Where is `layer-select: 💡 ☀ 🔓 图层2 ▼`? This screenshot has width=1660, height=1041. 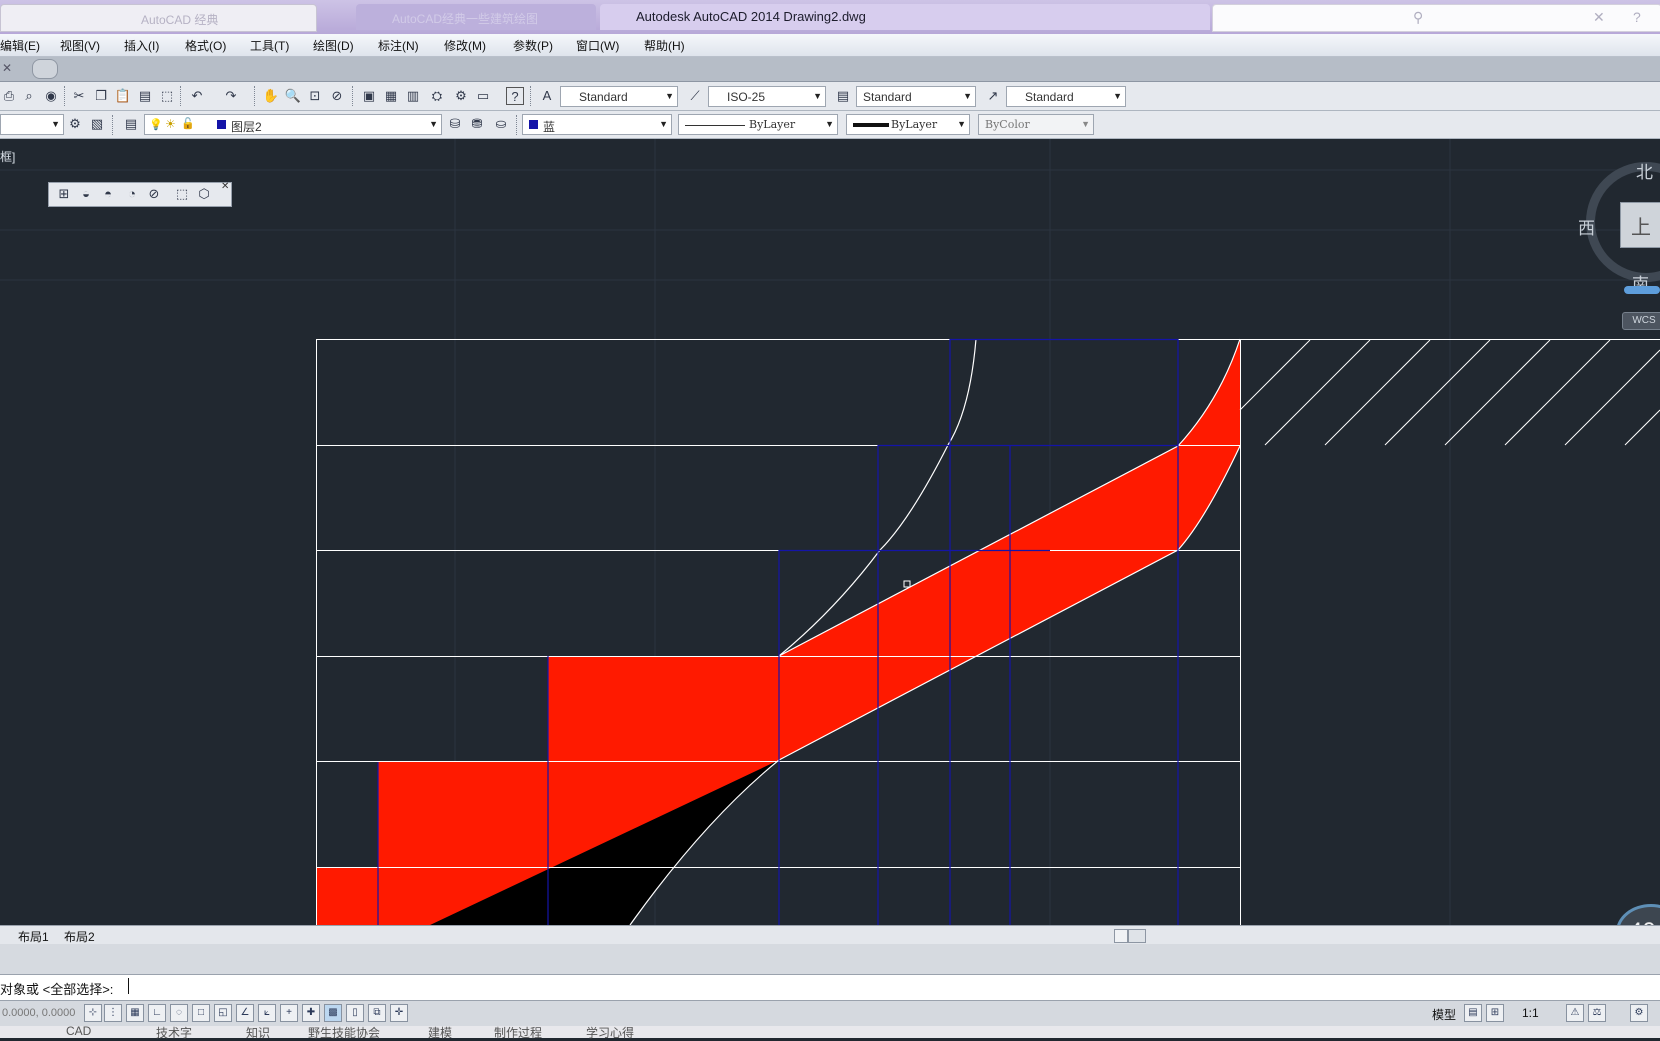
layer-select: 💡 ☀ 🔓 图层2 ▼ is located at coordinates (293, 124).